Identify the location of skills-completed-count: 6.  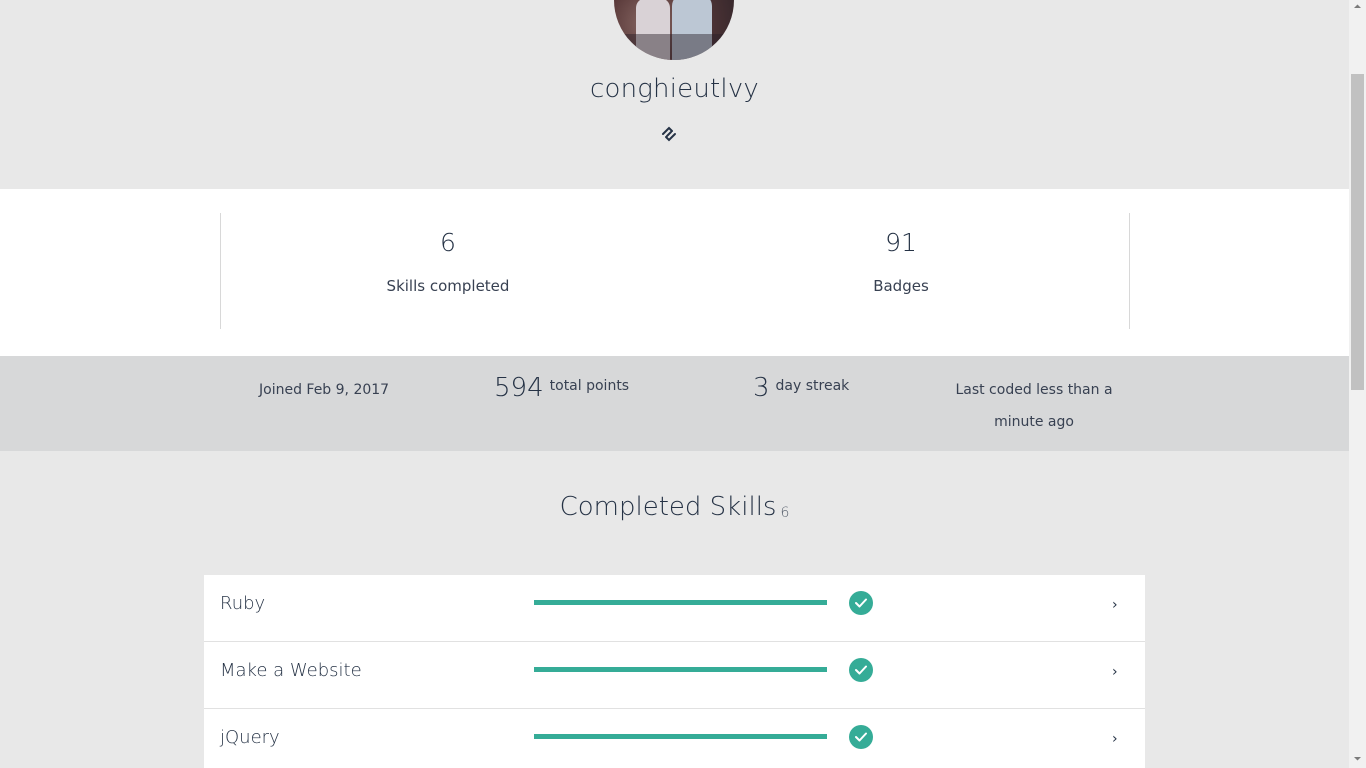
(448, 242).